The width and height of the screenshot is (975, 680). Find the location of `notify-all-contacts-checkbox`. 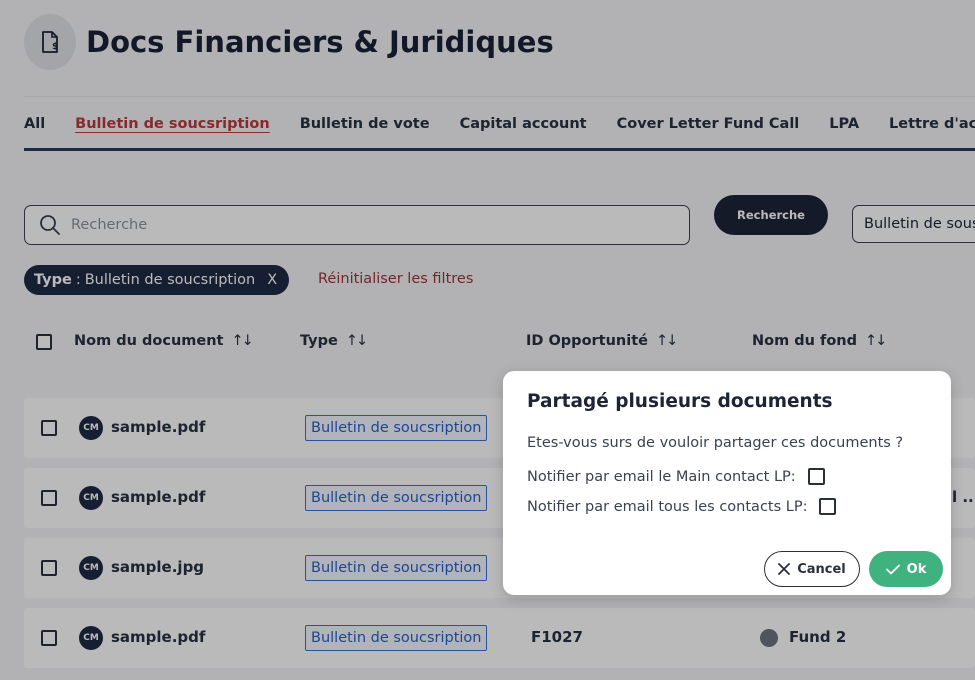

notify-all-contacts-checkbox is located at coordinates (828, 506).